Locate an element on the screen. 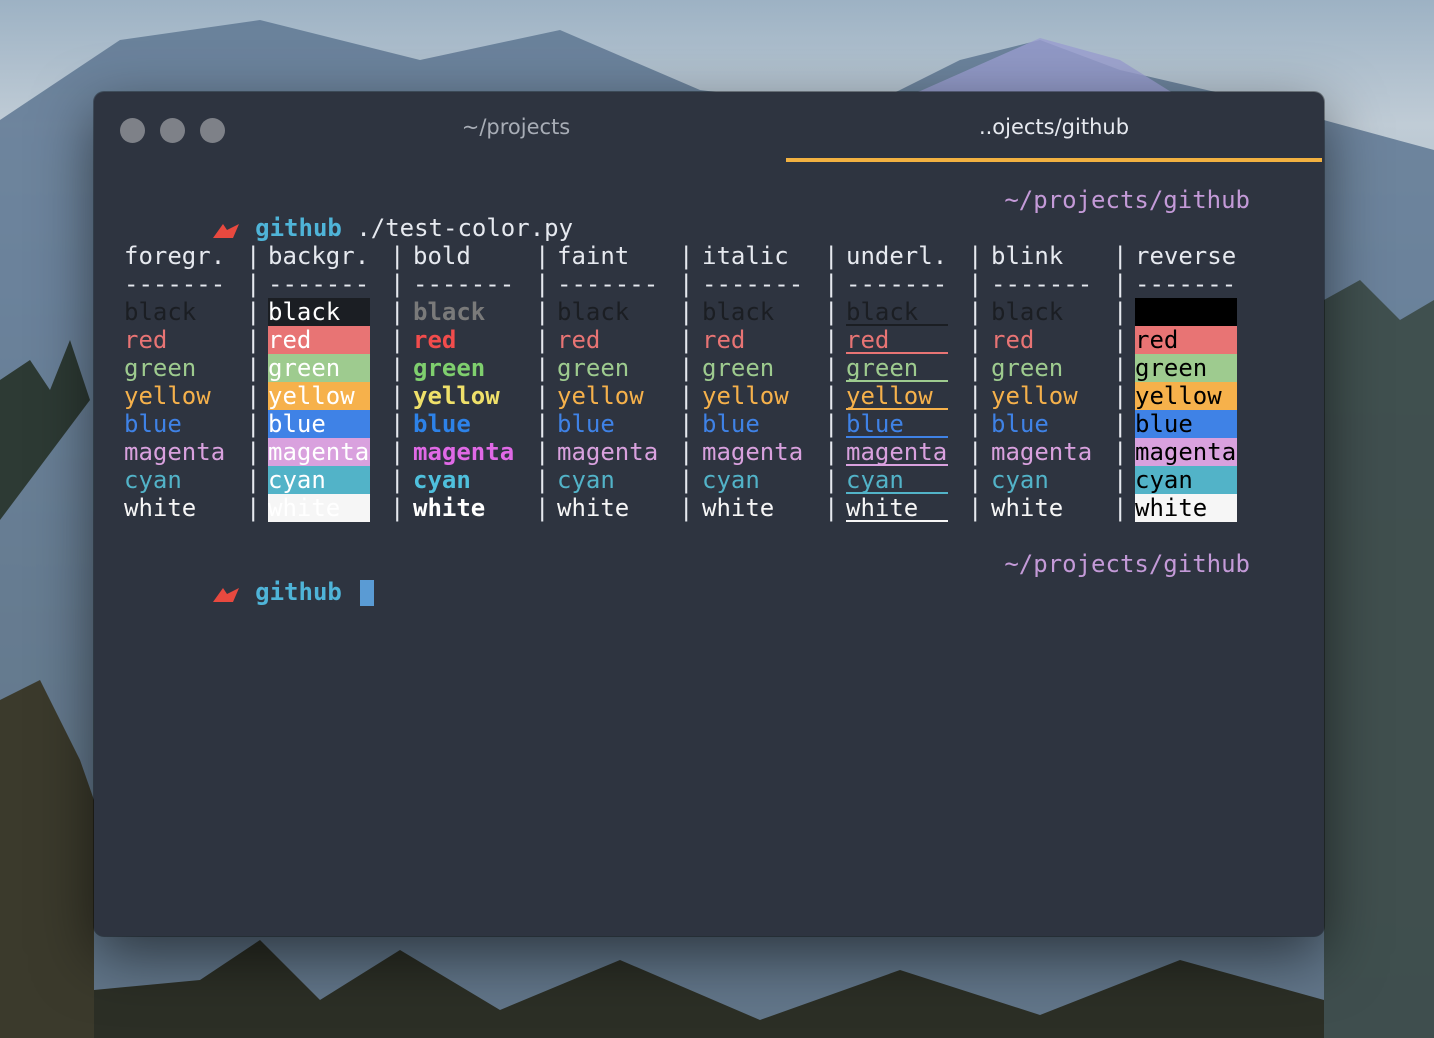 The height and width of the screenshot is (1038, 1434). color-cell-bold-cyan: cyan is located at coordinates (442, 480).